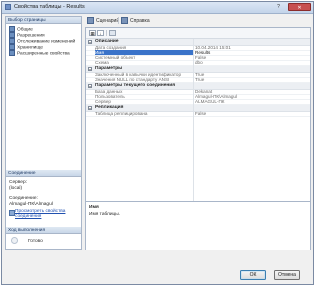  Describe the element at coordinates (94, 207) in the screenshot. I see `description-title: Имя` at that location.